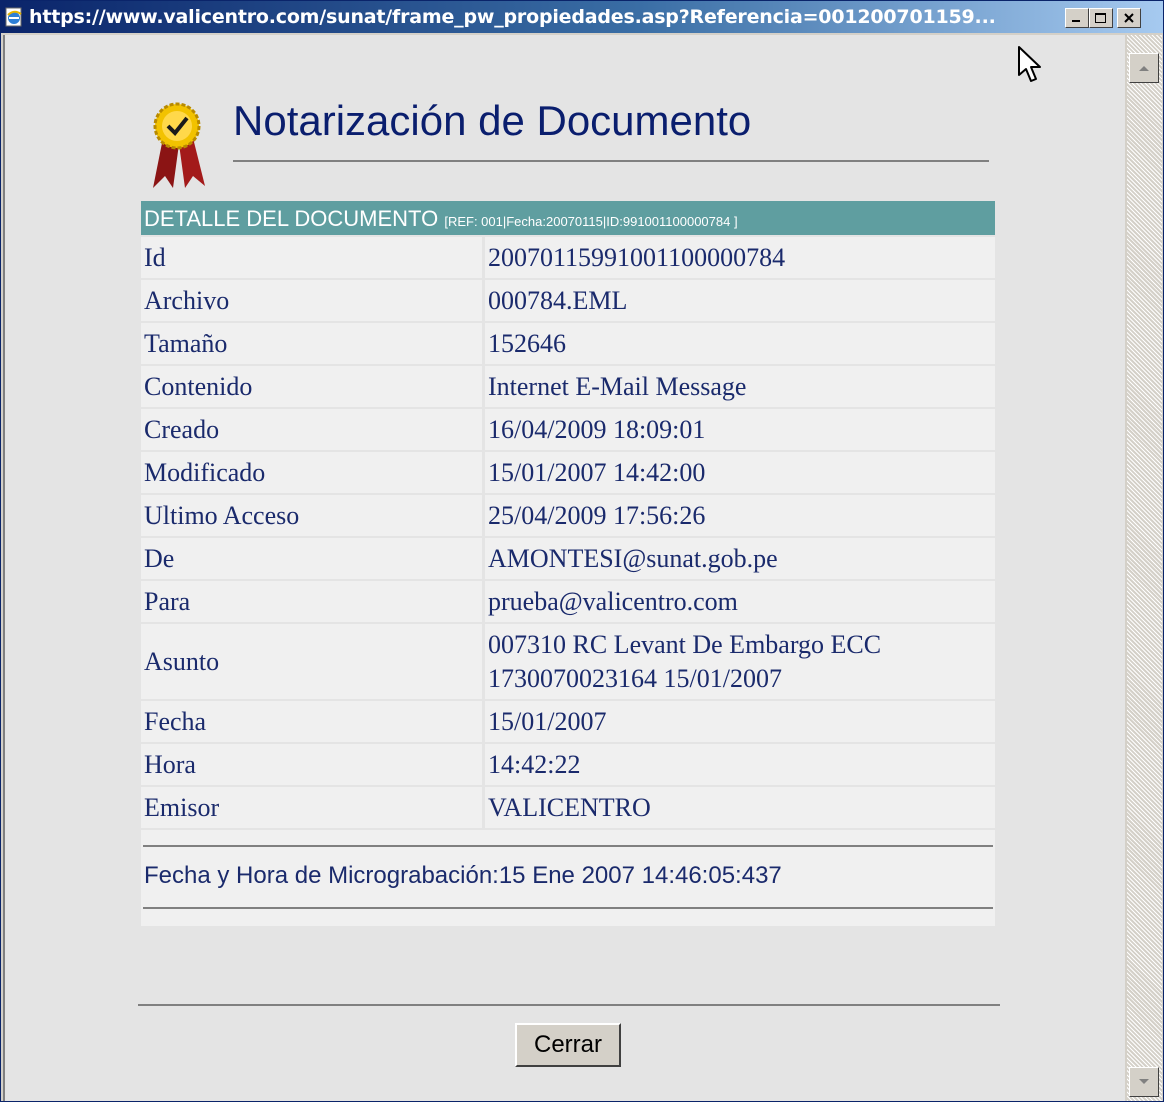  Describe the element at coordinates (568, 1045) in the screenshot. I see `close-button: Cerrar` at that location.